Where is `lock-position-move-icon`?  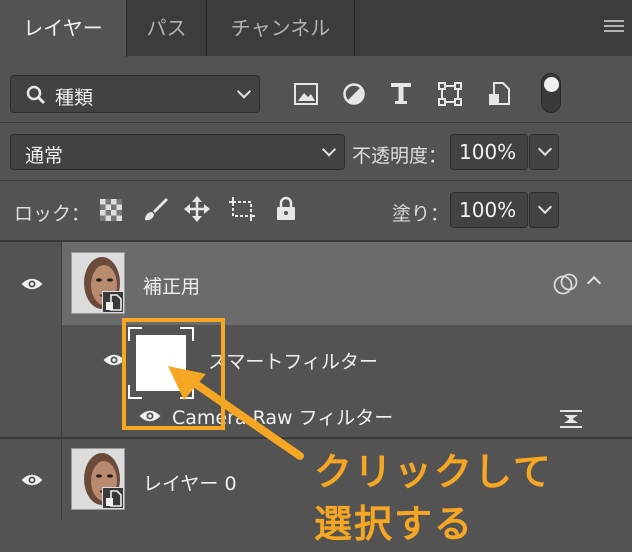 lock-position-move-icon is located at coordinates (197, 209).